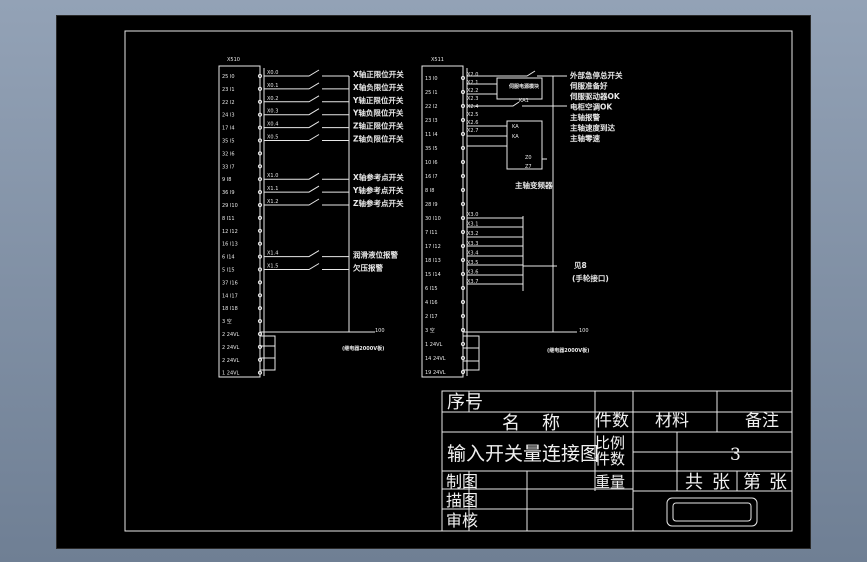 The width and height of the screenshot is (867, 562). Describe the element at coordinates (272, 86) in the screenshot. I see `wire-label: X0.1` at that location.